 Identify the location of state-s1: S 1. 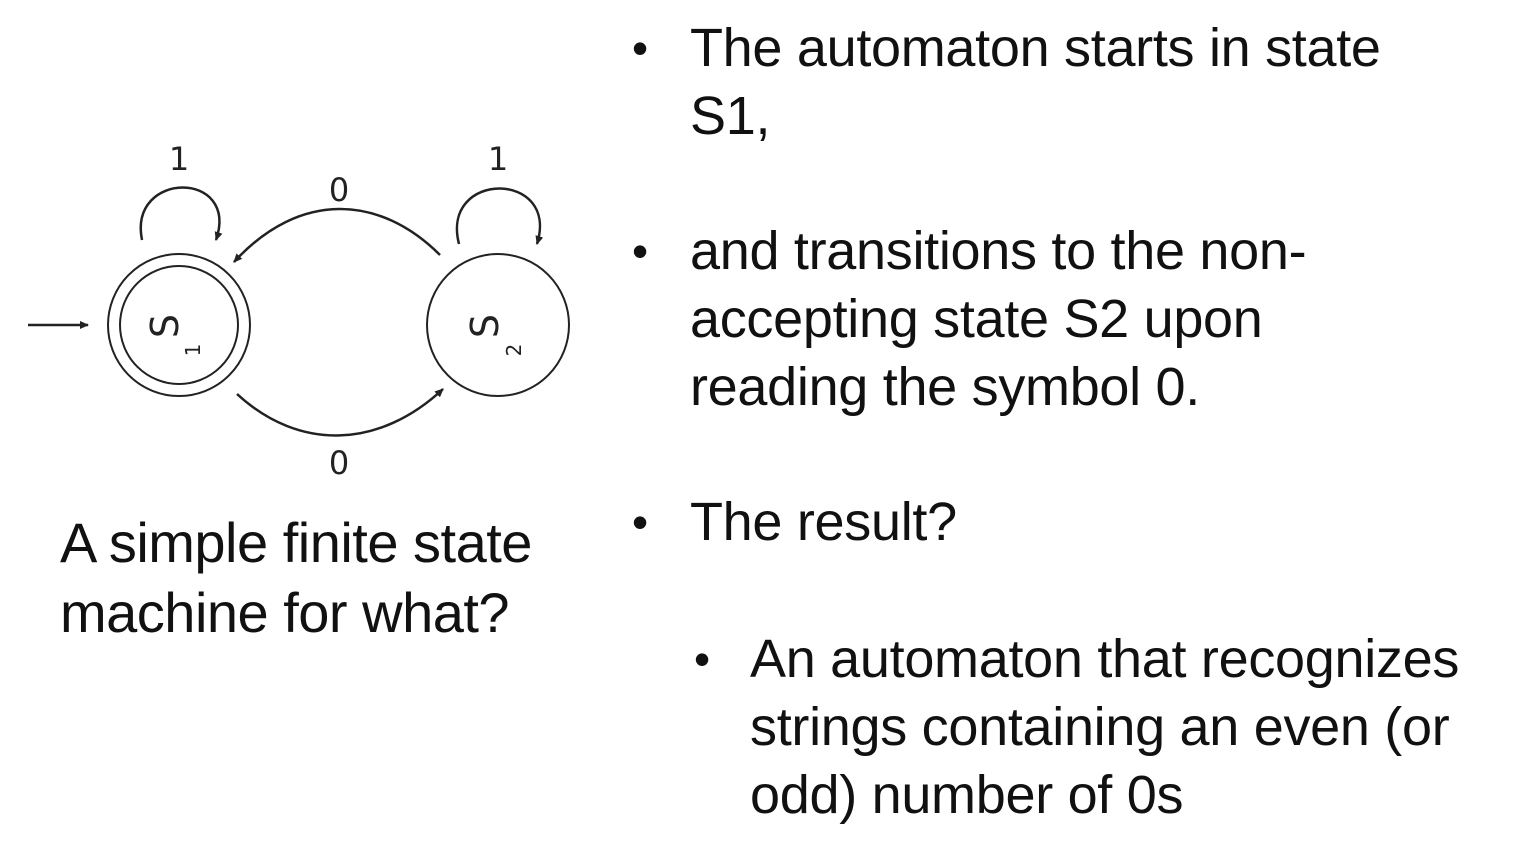
(179, 325).